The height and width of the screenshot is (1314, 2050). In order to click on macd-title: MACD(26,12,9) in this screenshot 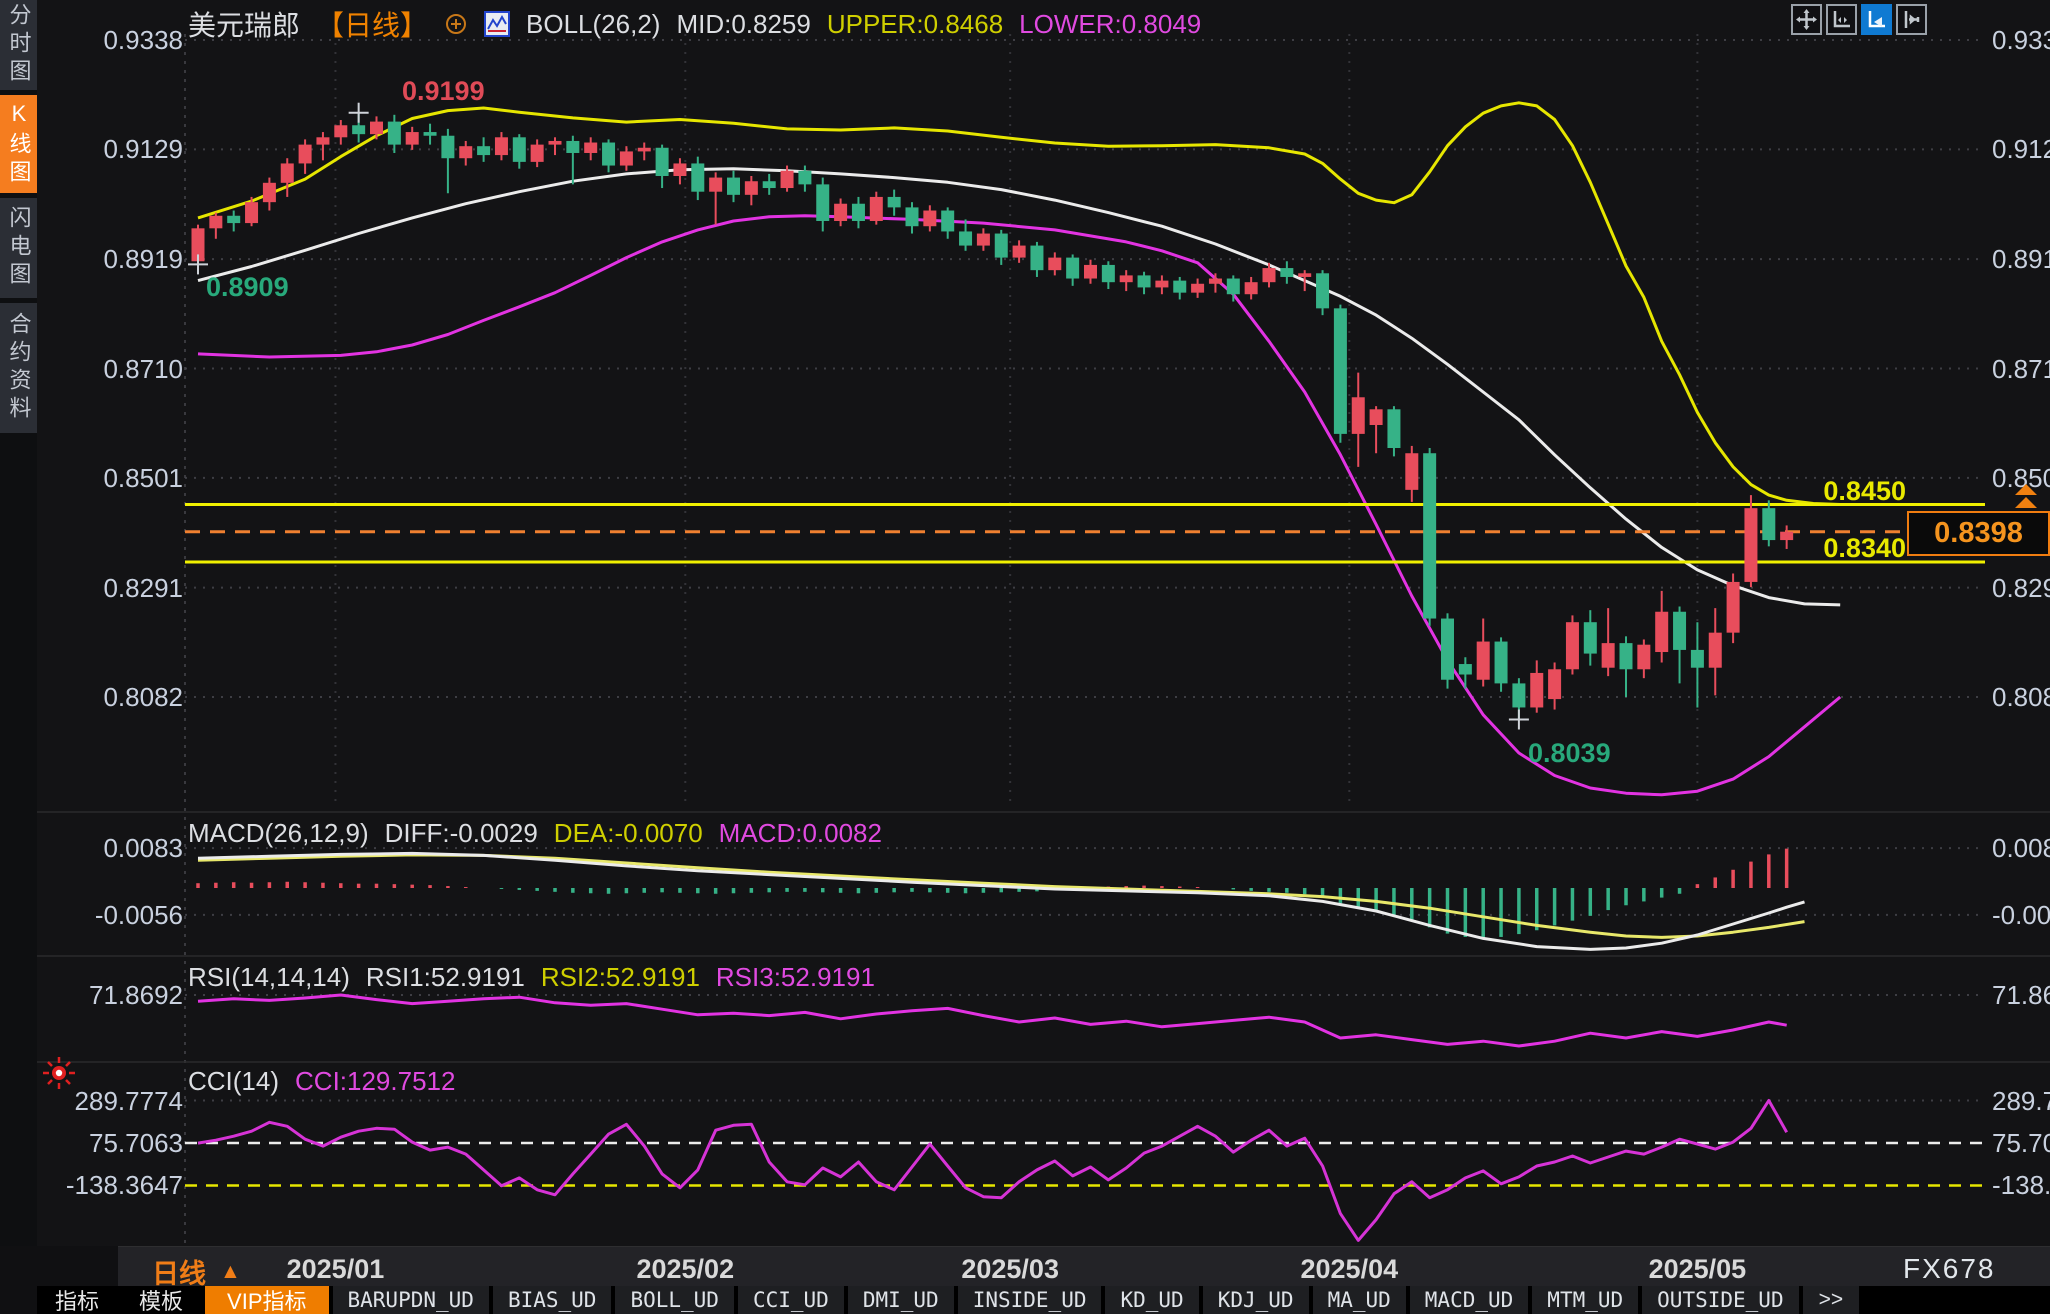, I will do `click(278, 833)`.